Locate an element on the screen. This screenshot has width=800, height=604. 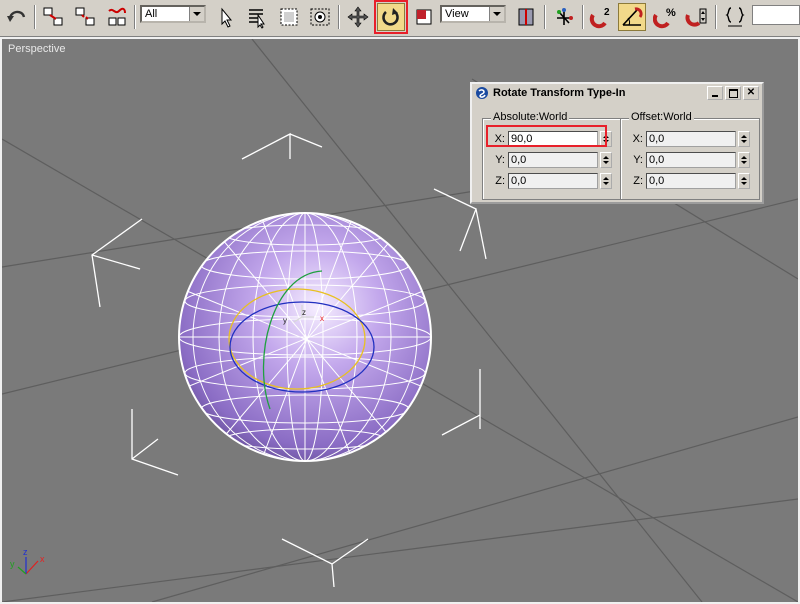
angle-snap-icon is located at coordinates (632, 16).